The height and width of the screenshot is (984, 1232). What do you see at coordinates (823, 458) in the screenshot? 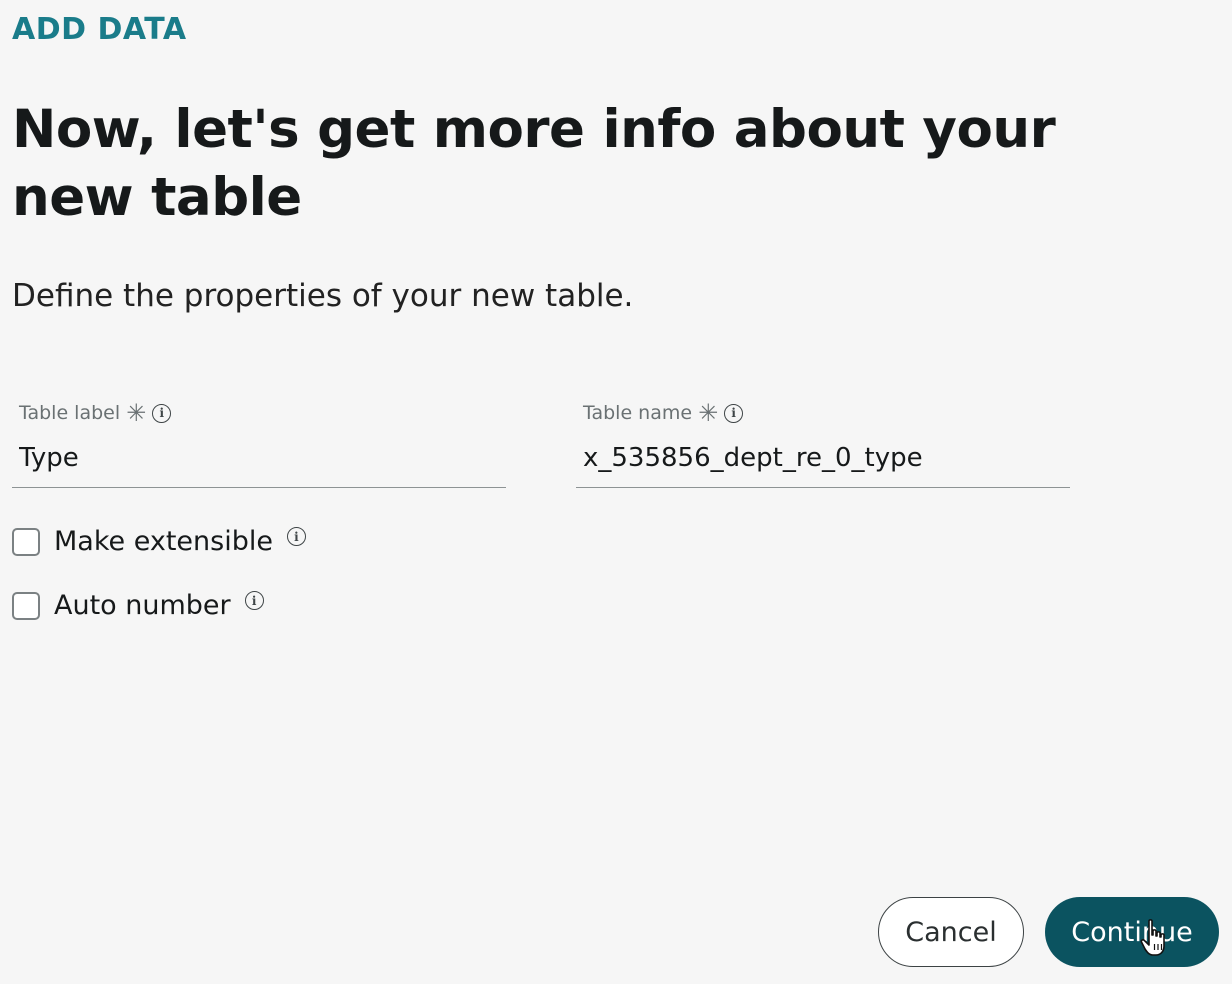
I see `table-name-input` at bounding box center [823, 458].